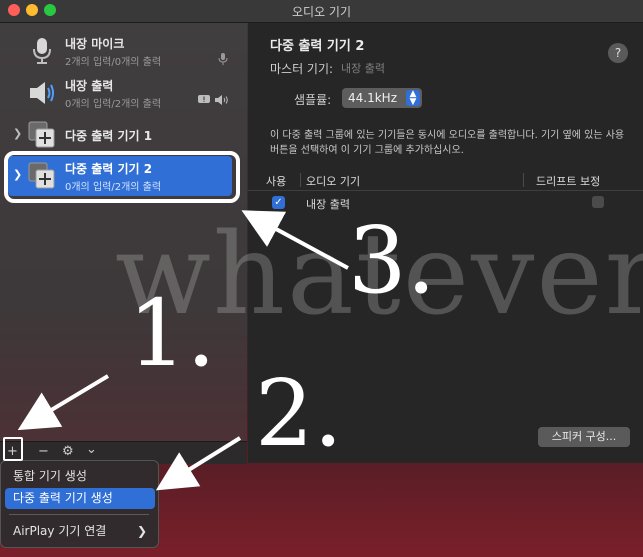  I want to click on row-device-name: 내장 출력, so click(328, 204).